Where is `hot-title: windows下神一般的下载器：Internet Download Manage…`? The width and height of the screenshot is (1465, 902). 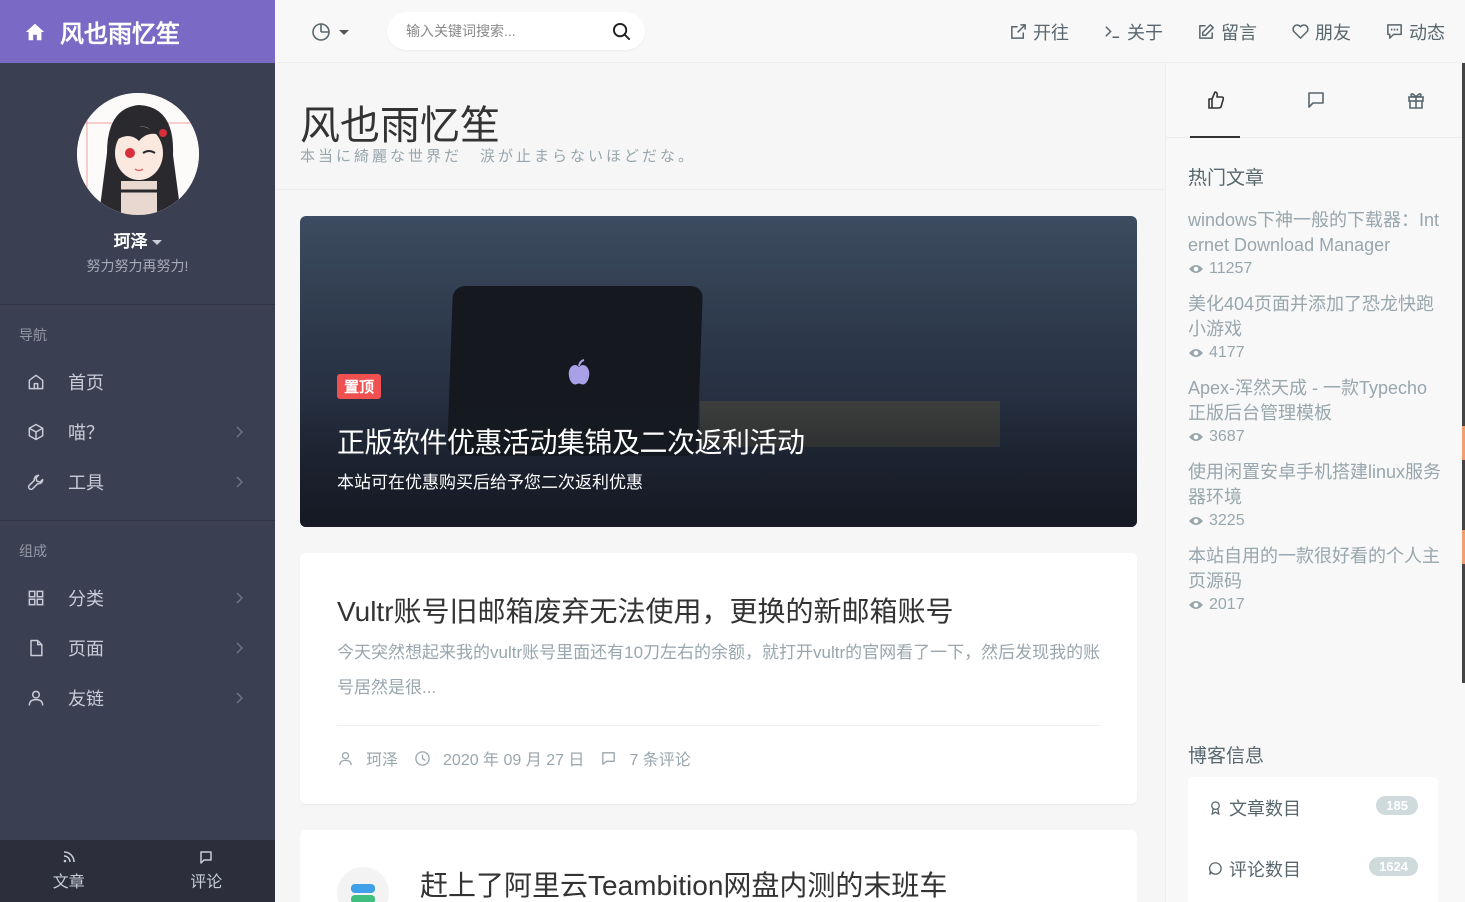 hot-title: windows下神一般的下载器：Internet Download Manage… is located at coordinates (1315, 233).